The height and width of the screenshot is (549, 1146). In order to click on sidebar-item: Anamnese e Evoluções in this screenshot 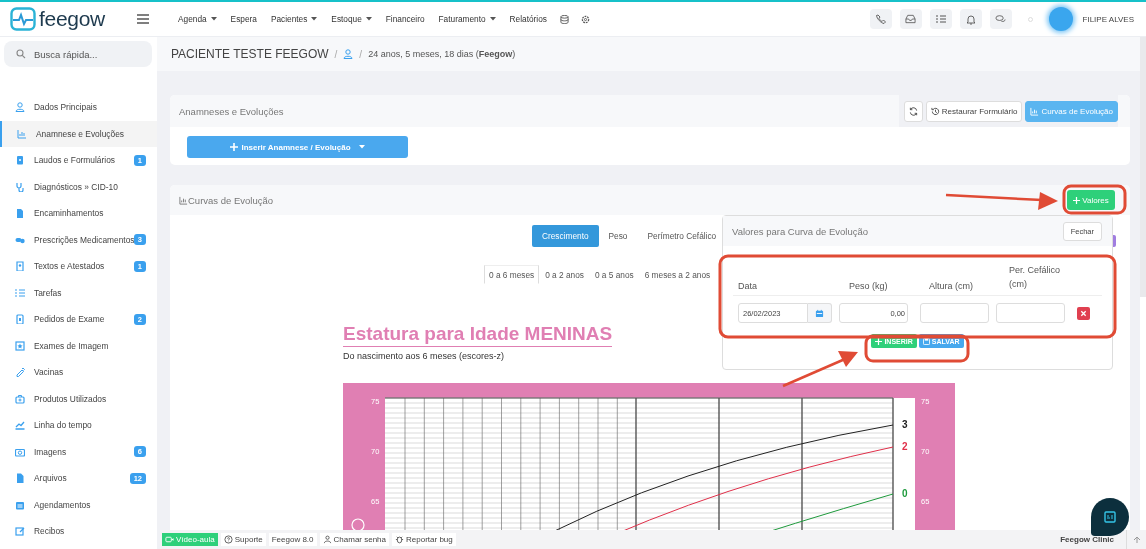, I will do `click(78, 133)`.